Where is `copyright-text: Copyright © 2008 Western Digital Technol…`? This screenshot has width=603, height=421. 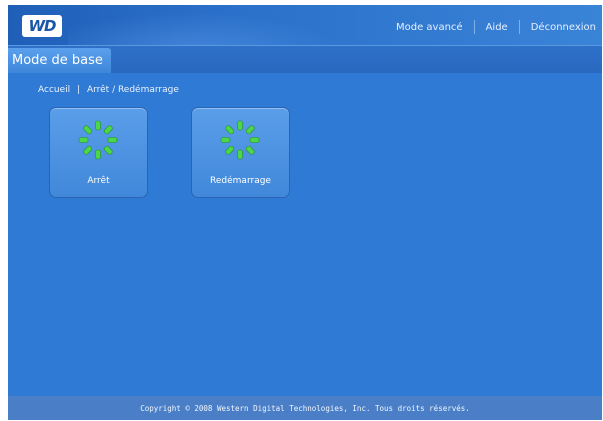 copyright-text: Copyright © 2008 Western Digital Technol… is located at coordinates (305, 408).